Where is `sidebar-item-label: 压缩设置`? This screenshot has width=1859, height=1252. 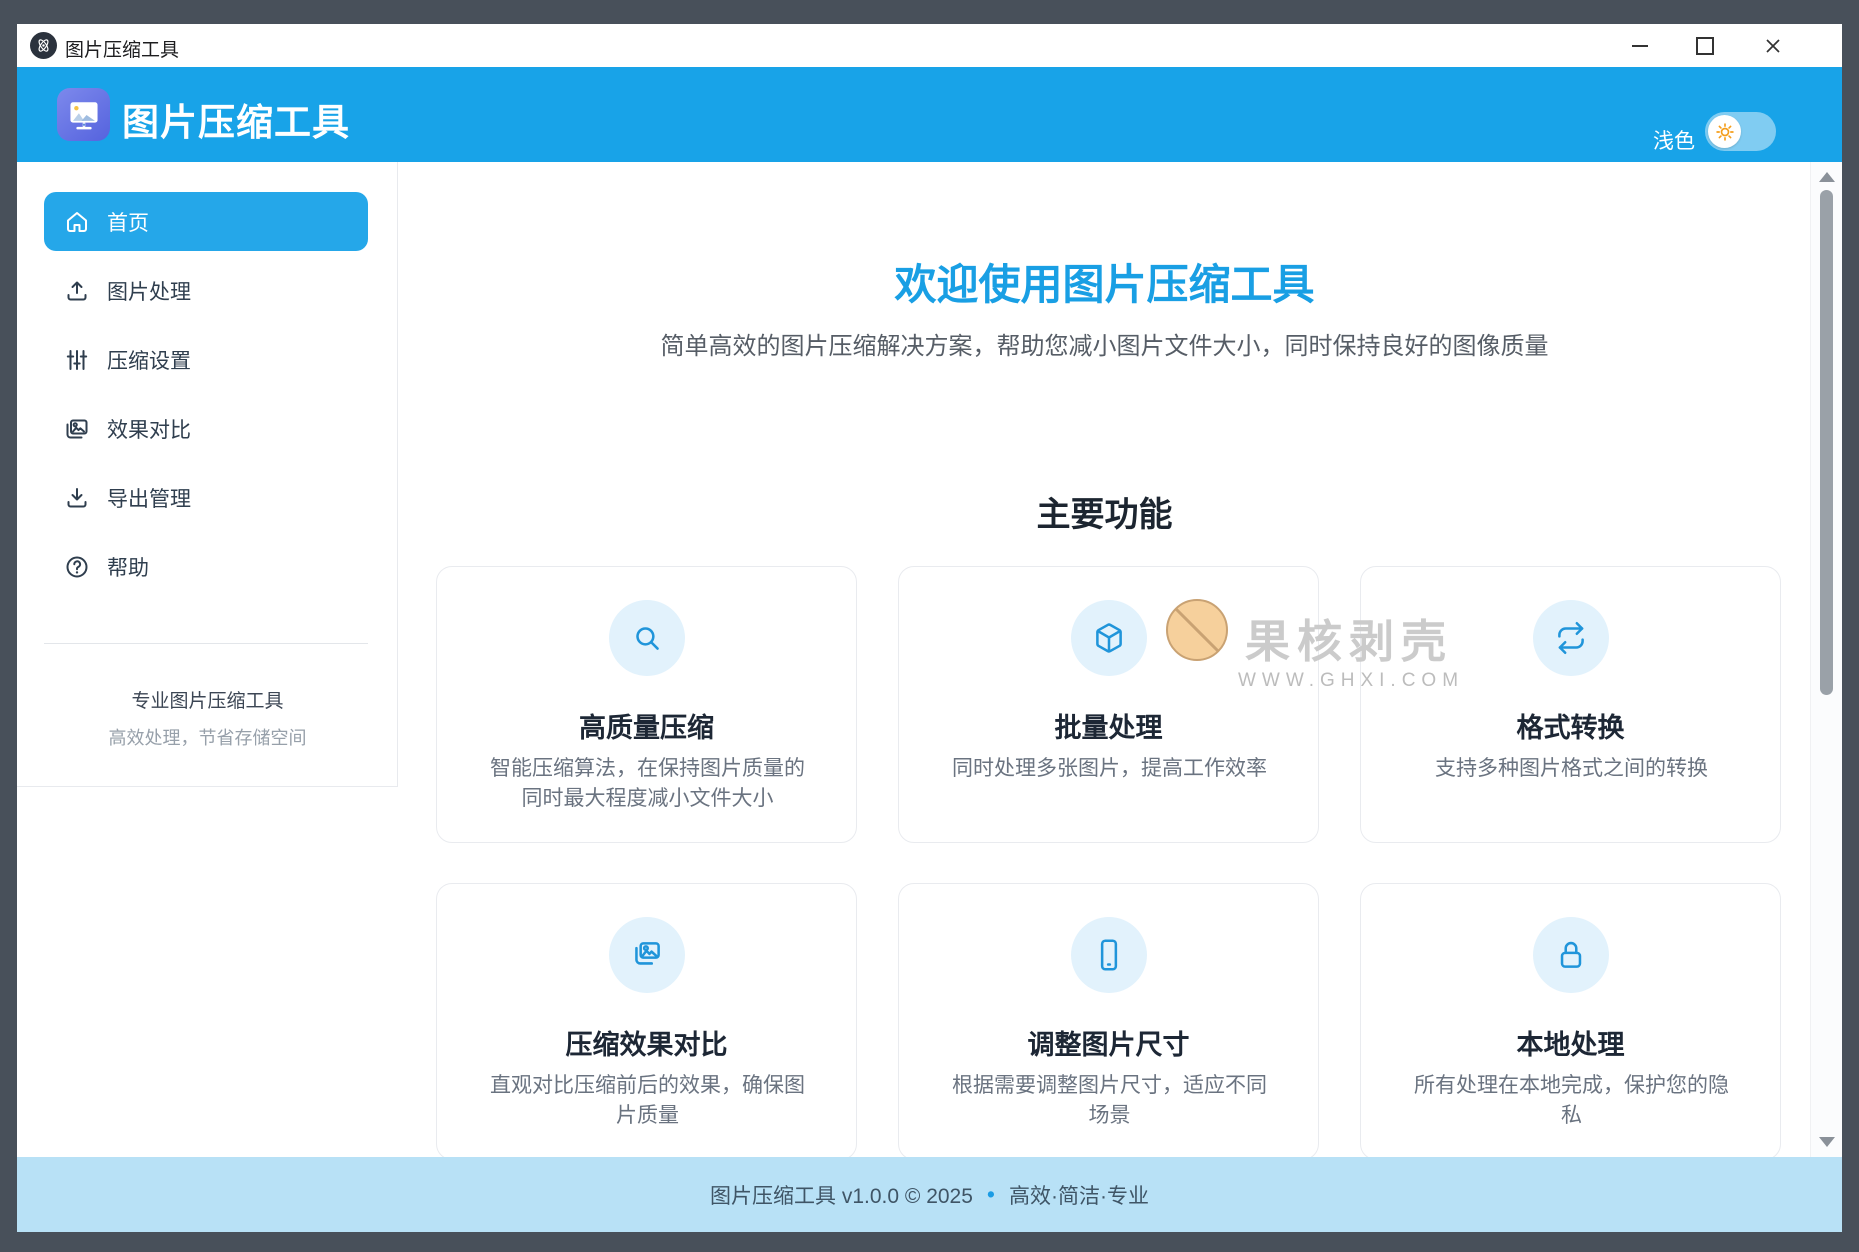
sidebar-item-label: 压缩设置 is located at coordinates (149, 361).